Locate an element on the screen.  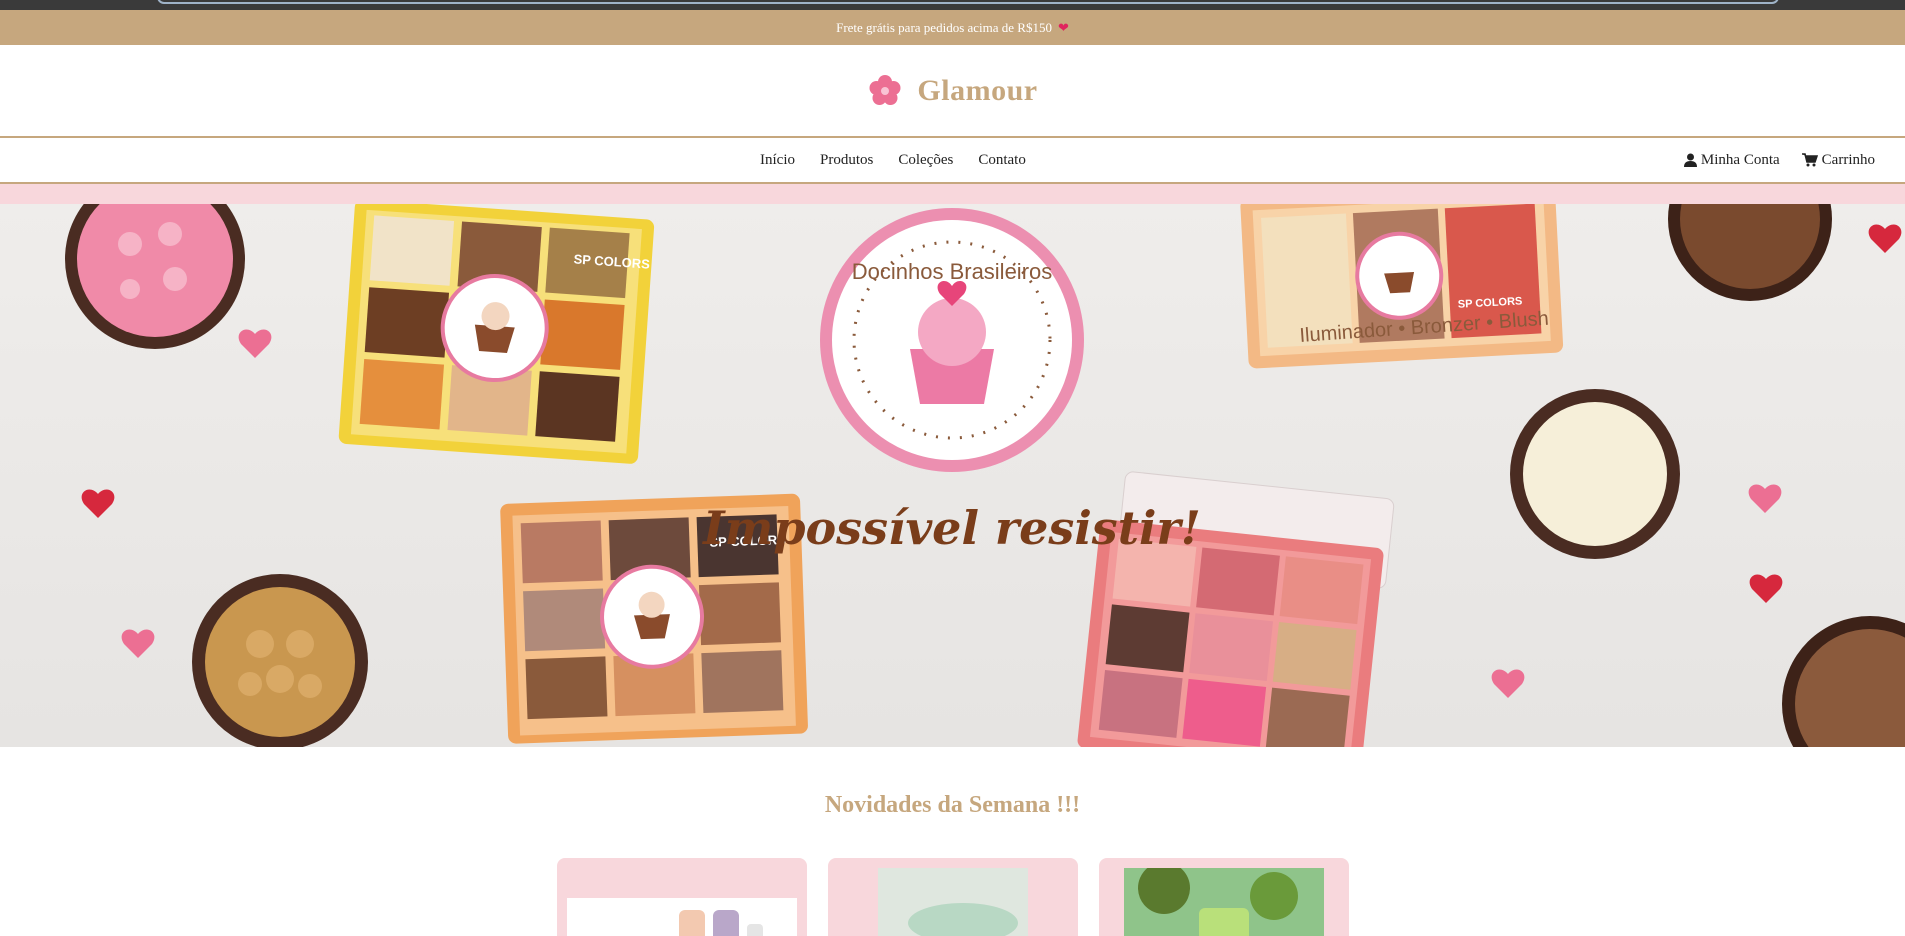
nav-link-inicio: Início is located at coordinates (777, 160).